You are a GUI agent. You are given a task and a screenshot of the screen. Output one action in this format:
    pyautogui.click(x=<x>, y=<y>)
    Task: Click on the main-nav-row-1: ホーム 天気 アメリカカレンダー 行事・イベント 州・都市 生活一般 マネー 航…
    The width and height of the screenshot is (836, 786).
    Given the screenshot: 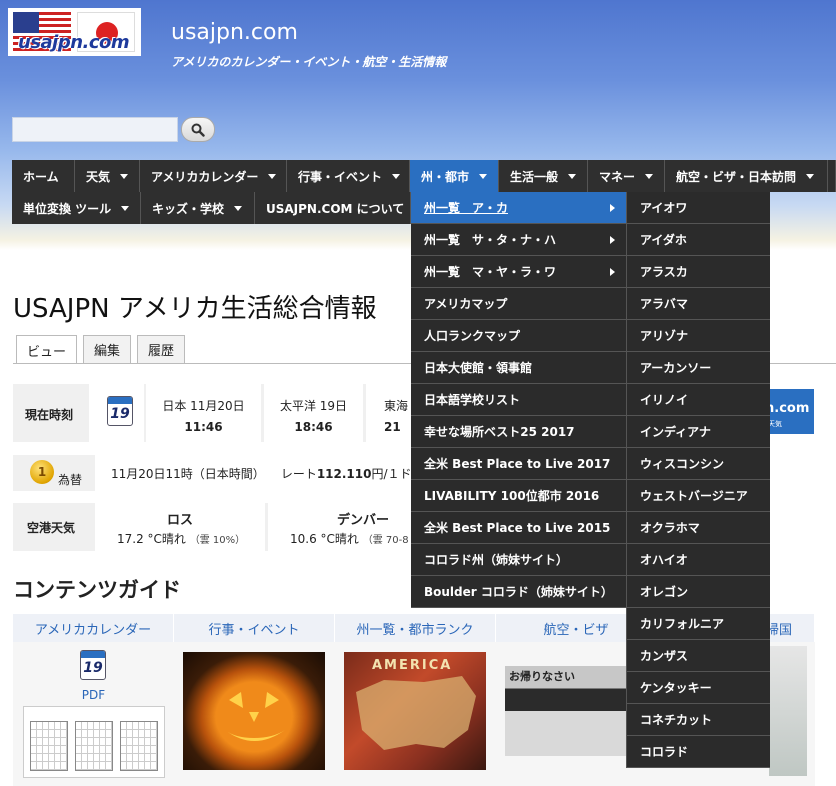 What is the action you would take?
    pyautogui.click(x=424, y=176)
    